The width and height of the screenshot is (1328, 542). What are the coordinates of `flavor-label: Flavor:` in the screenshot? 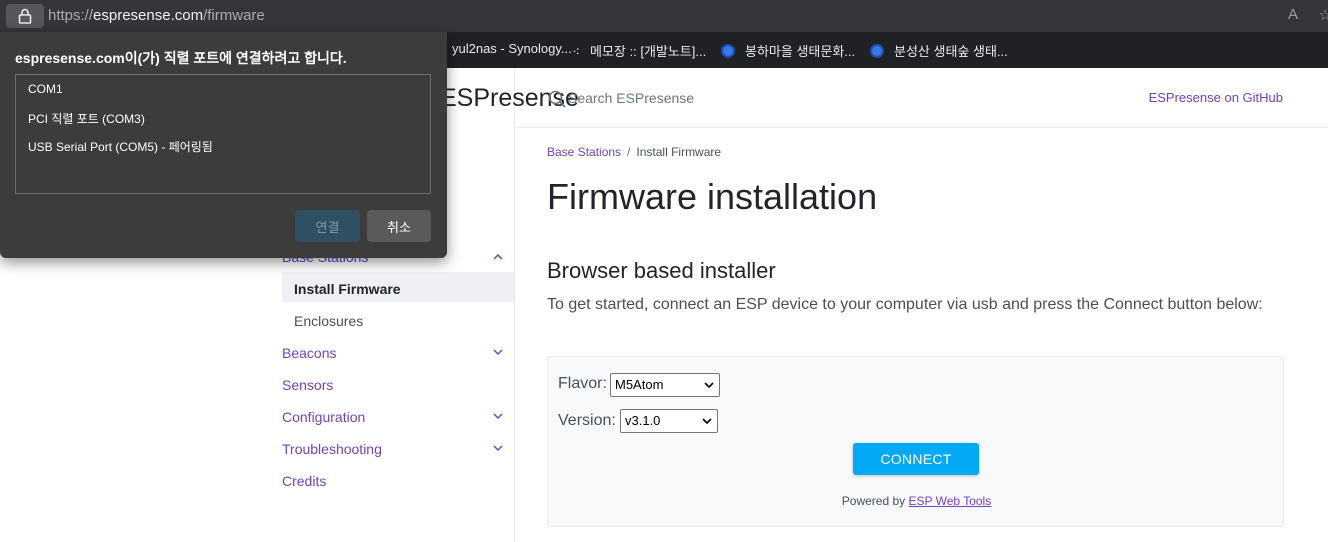 It's located at (582, 383).